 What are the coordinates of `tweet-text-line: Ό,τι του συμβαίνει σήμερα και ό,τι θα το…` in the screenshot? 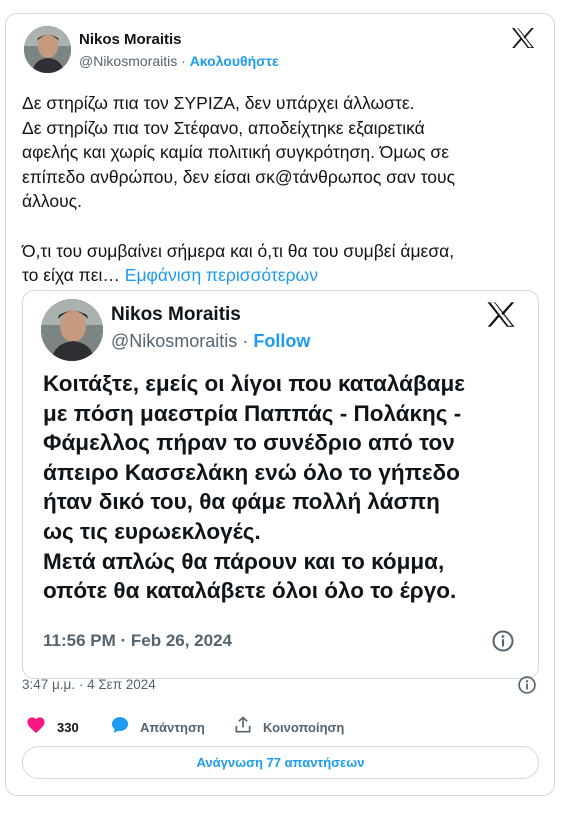 It's located at (238, 250).